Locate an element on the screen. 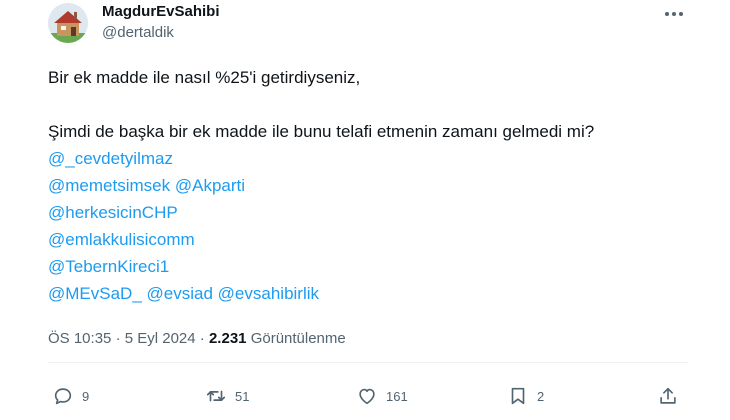 The height and width of the screenshot is (420, 730). author-avatar is located at coordinates (68, 23).